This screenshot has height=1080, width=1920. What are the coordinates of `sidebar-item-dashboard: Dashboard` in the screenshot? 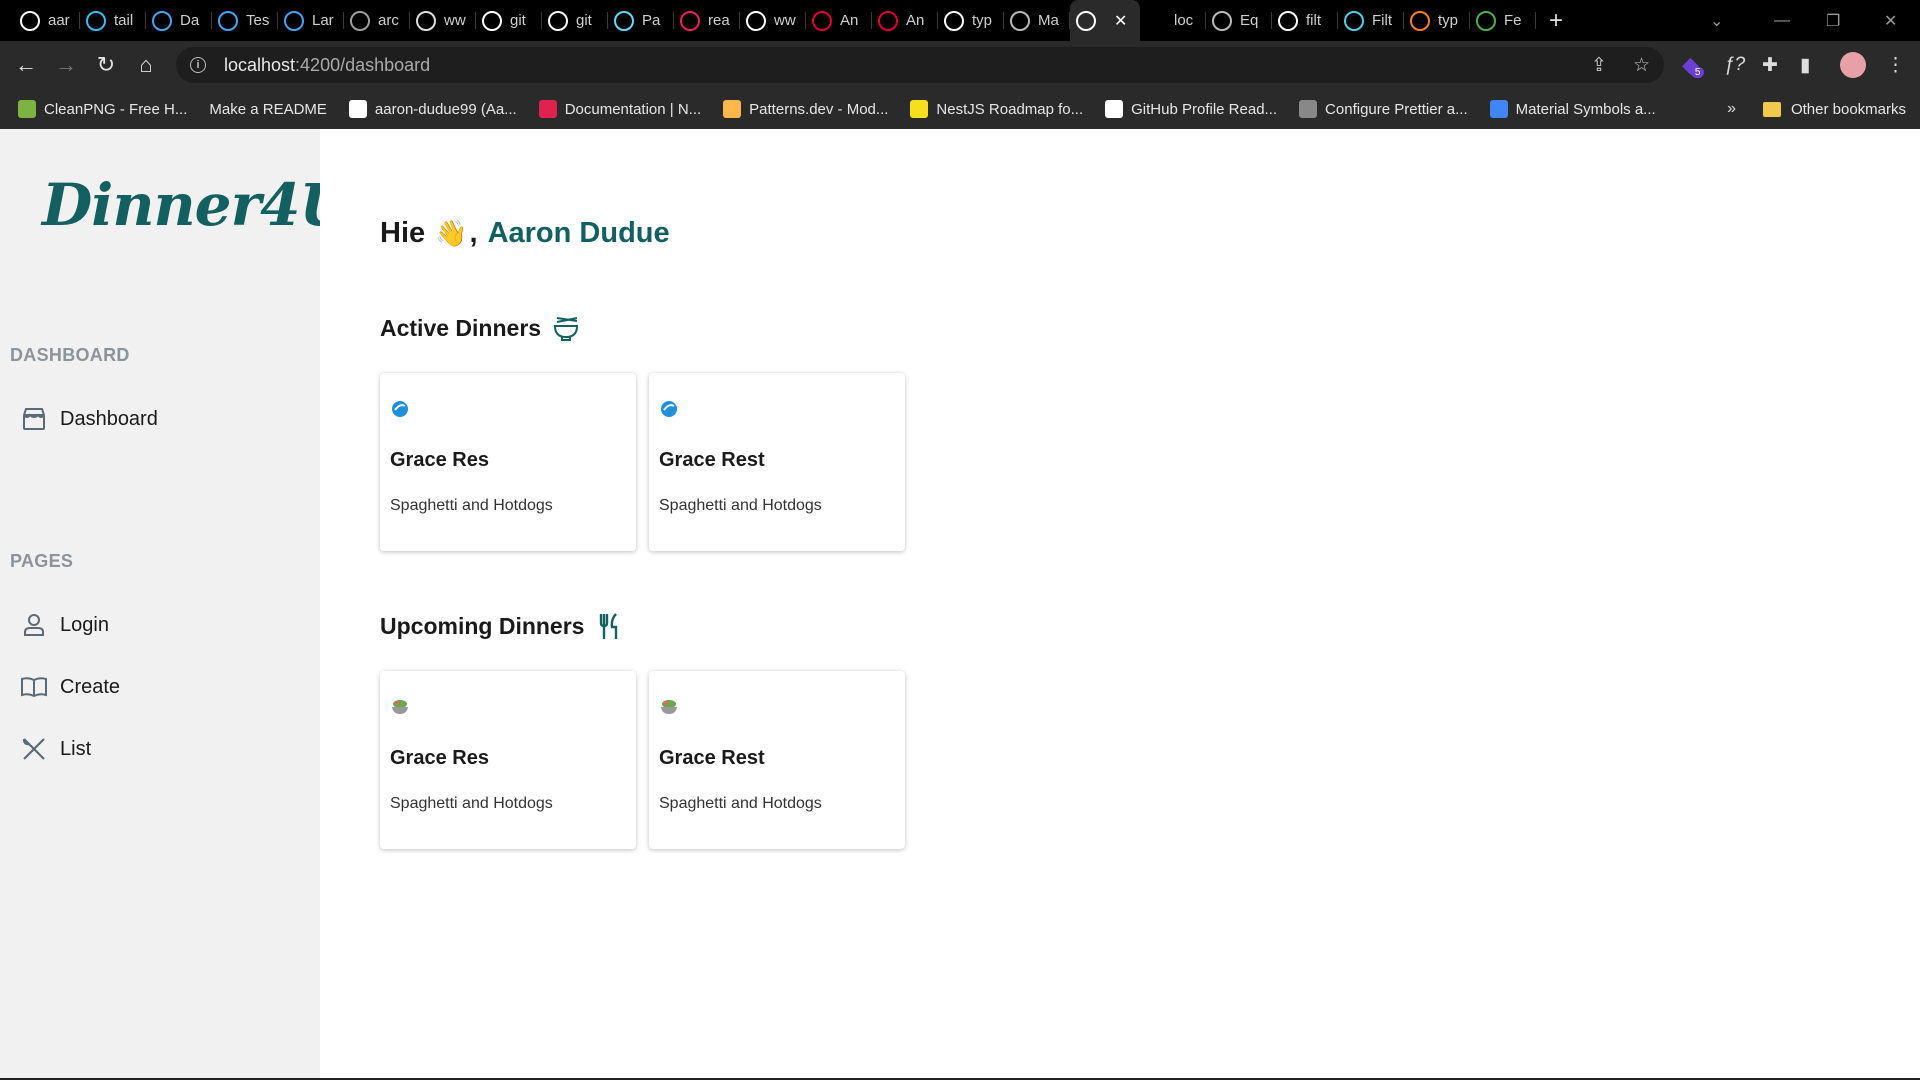 It's located at (89, 419).